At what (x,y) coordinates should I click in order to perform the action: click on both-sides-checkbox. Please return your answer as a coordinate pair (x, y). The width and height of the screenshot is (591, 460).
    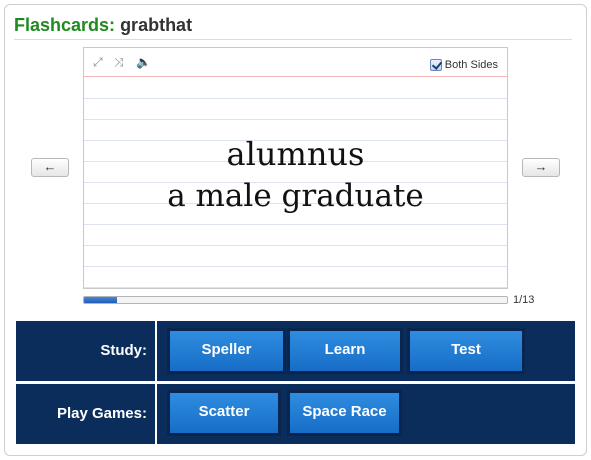
    Looking at the image, I should click on (435, 65).